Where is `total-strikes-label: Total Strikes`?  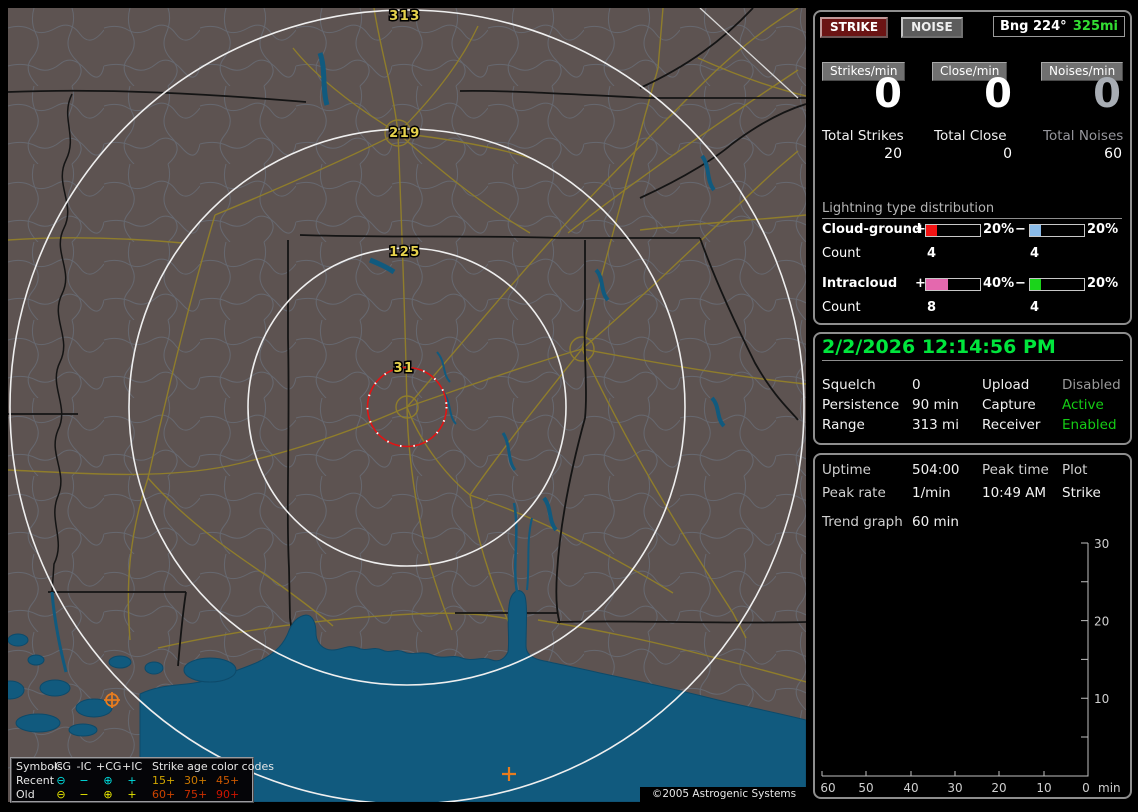
total-strikes-label: Total Strikes is located at coordinates (863, 136).